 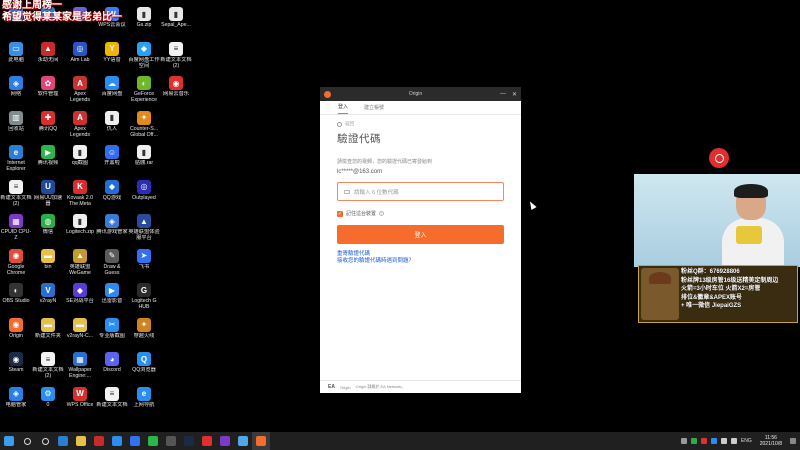 I want to click on taskbar-steam-icon, so click(x=189, y=441).